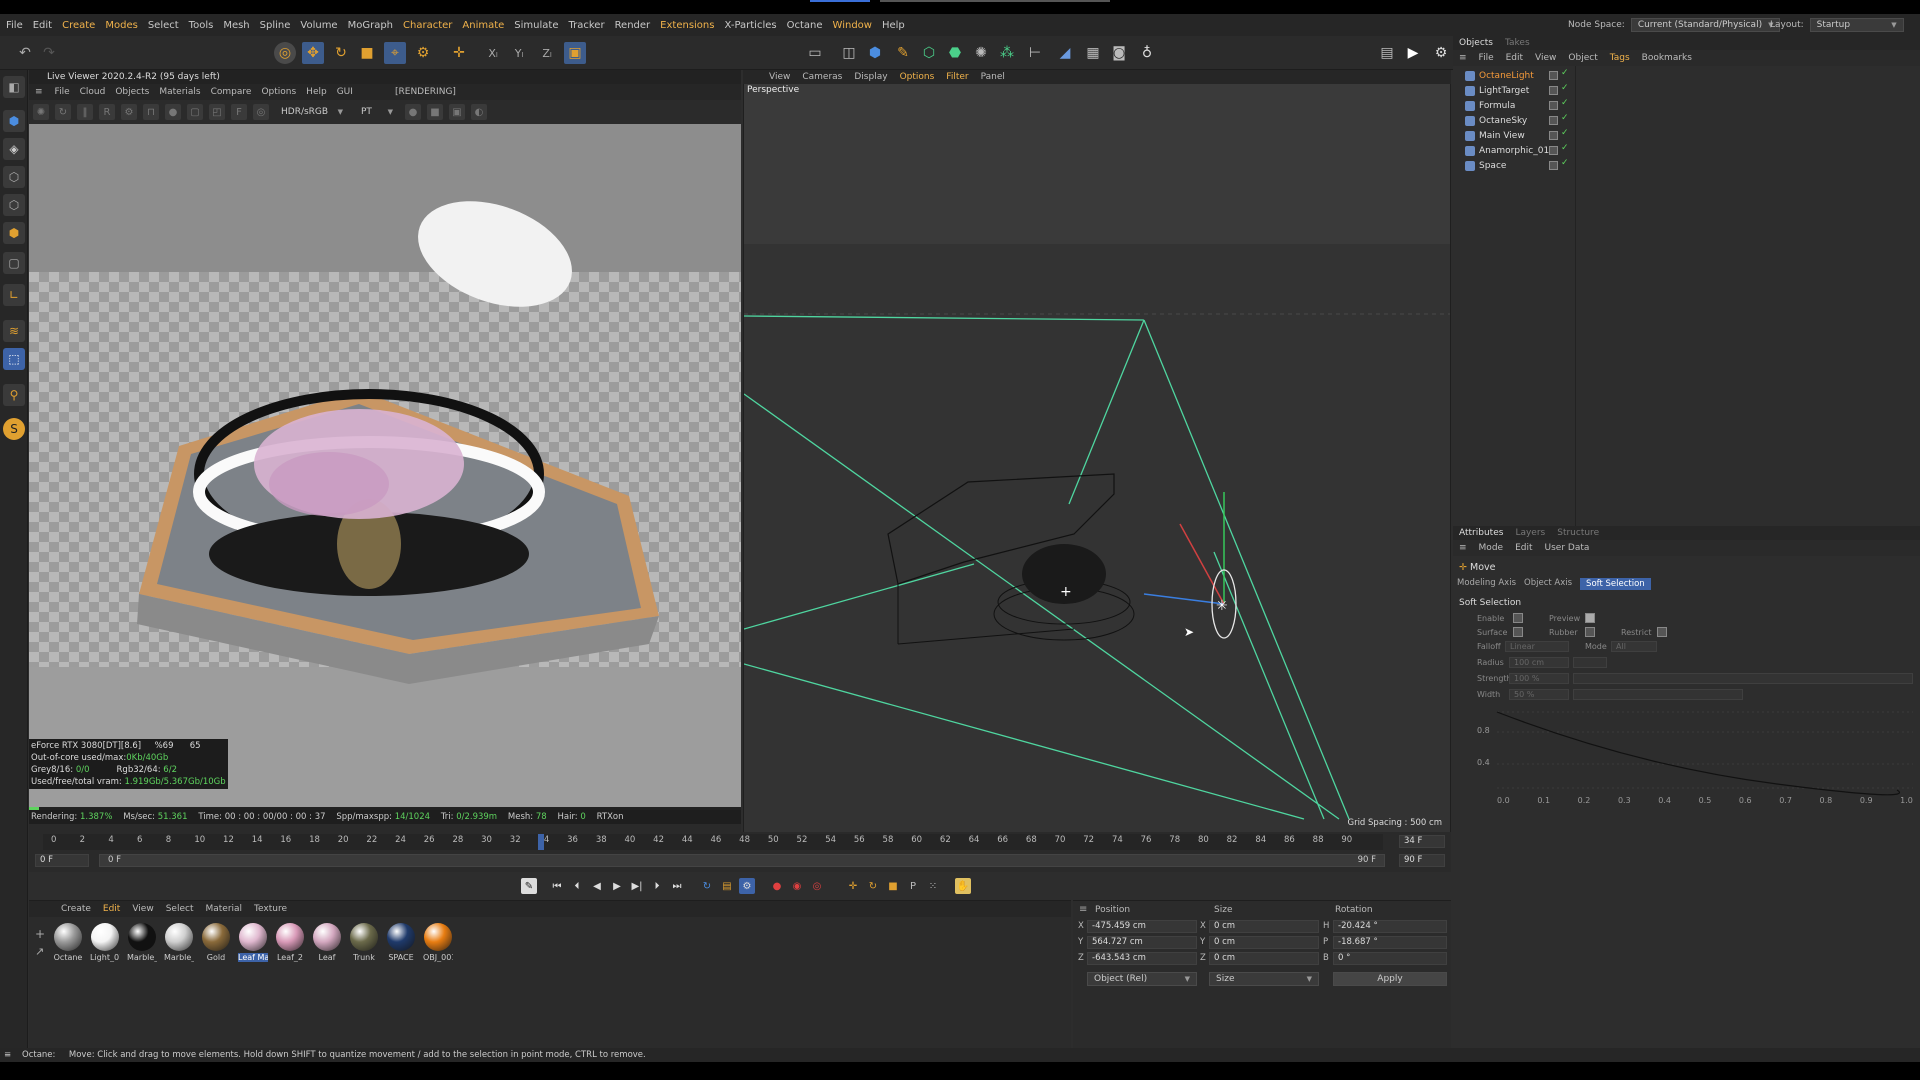 This screenshot has height=1080, width=1920. What do you see at coordinates (1390, 958) in the screenshot?
I see `rotation-b-field: 0 °` at bounding box center [1390, 958].